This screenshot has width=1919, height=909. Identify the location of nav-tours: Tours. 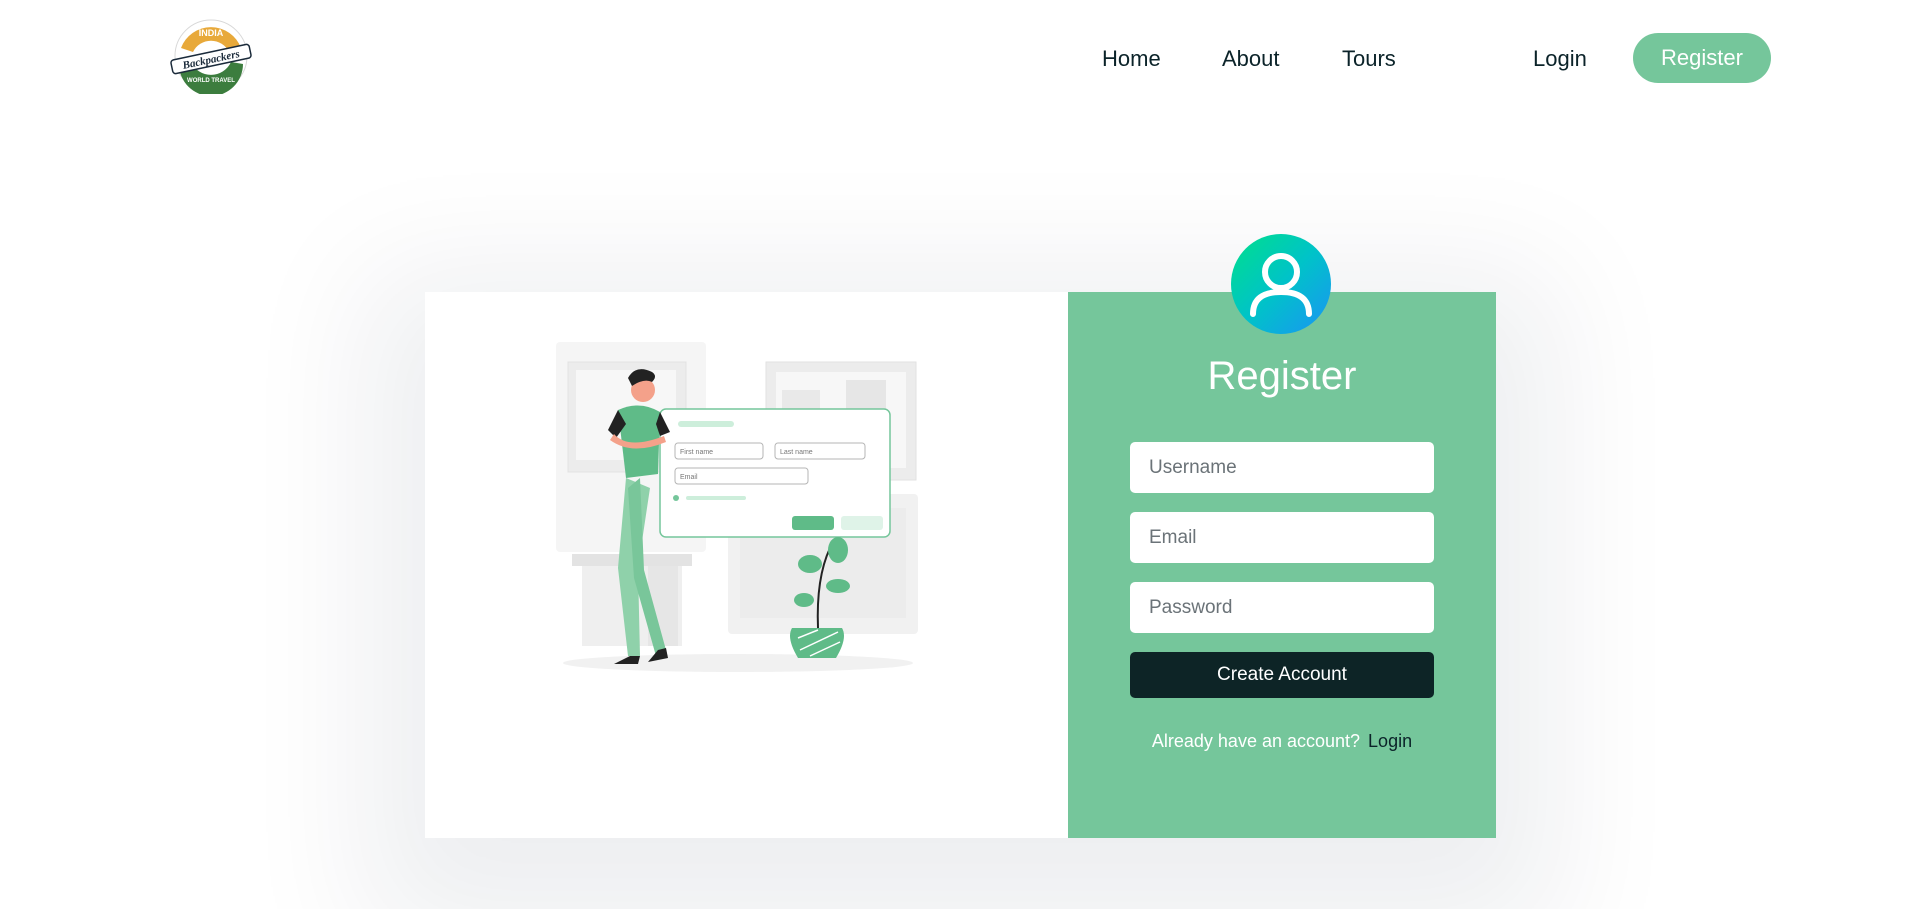
(1369, 59).